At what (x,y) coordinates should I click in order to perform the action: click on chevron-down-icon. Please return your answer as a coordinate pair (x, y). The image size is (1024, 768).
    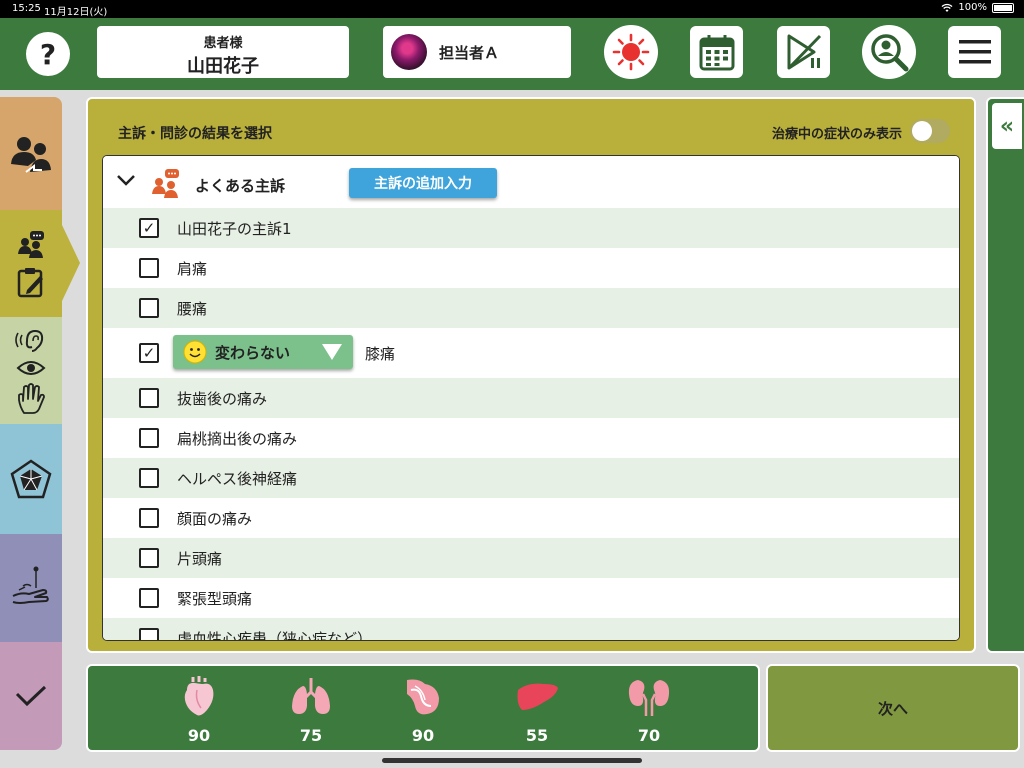
    Looking at the image, I should click on (126, 180).